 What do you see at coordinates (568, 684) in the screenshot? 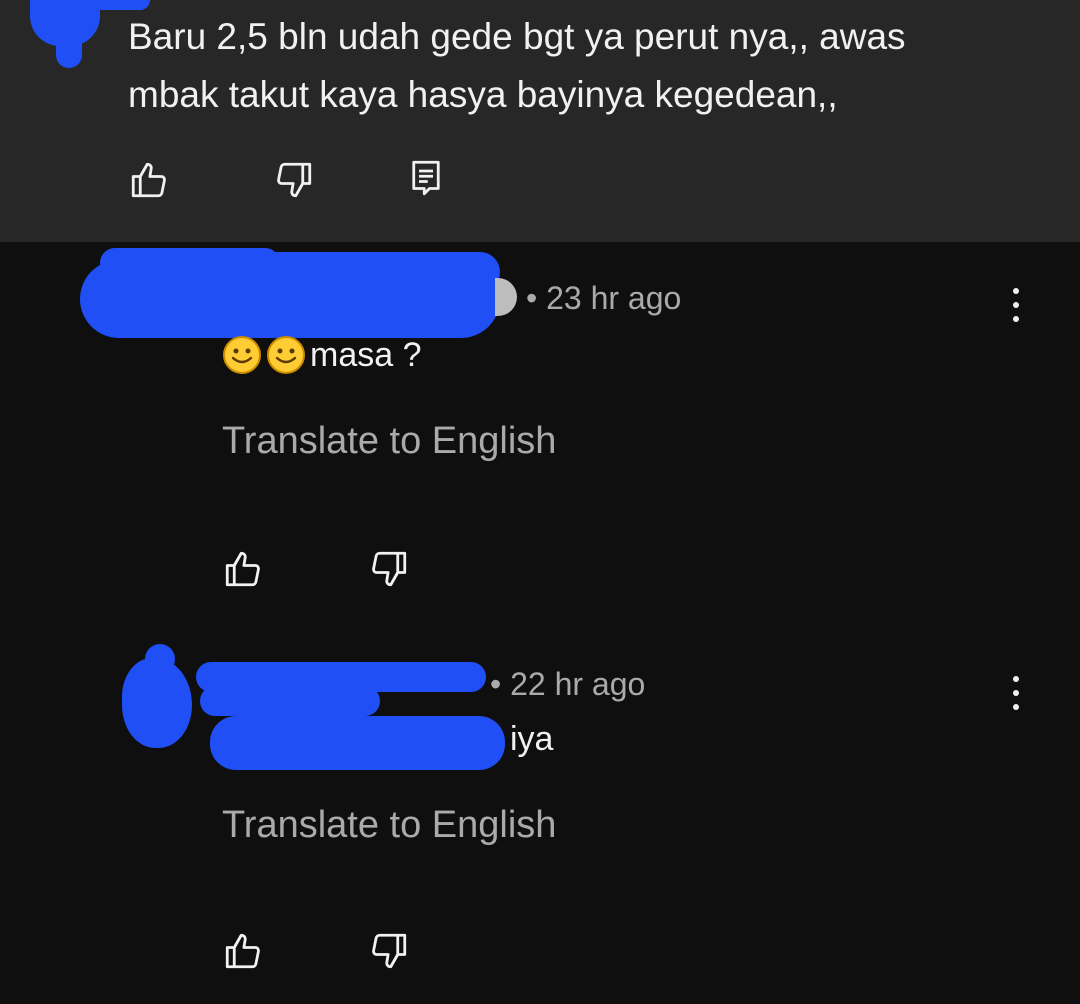
I see `comment-timestamp: • 22 hr ago` at bounding box center [568, 684].